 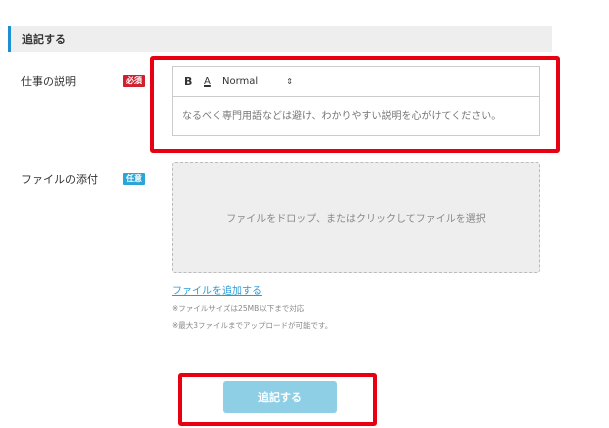 What do you see at coordinates (342, 116) in the screenshot?
I see `editor-placeholder: なるべく専門用語などは避け、わかりやすい説明を心がけてください。` at bounding box center [342, 116].